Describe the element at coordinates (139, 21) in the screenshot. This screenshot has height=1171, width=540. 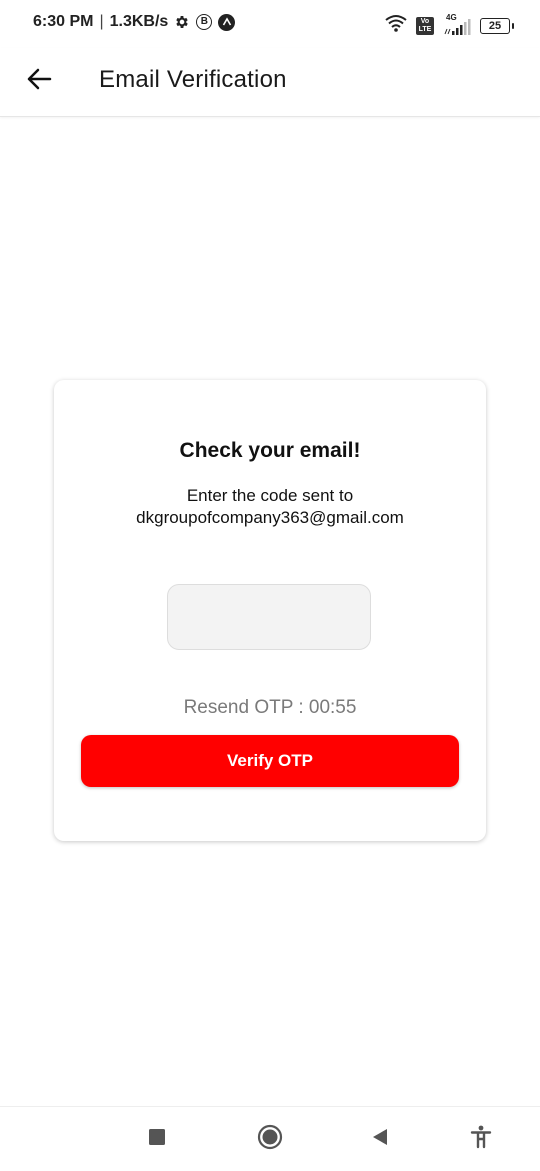
I see `status-speed: 1.3KB/s` at that location.